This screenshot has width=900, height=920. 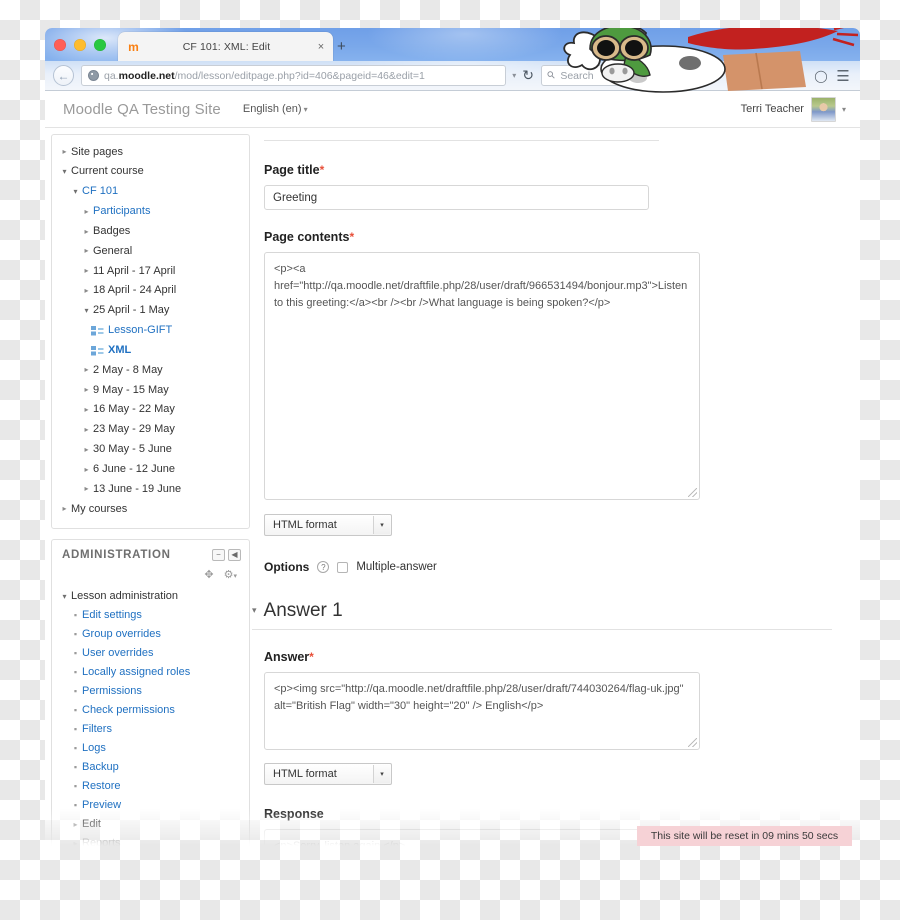 What do you see at coordinates (456, 197) in the screenshot?
I see `page-title-input: Greeting` at bounding box center [456, 197].